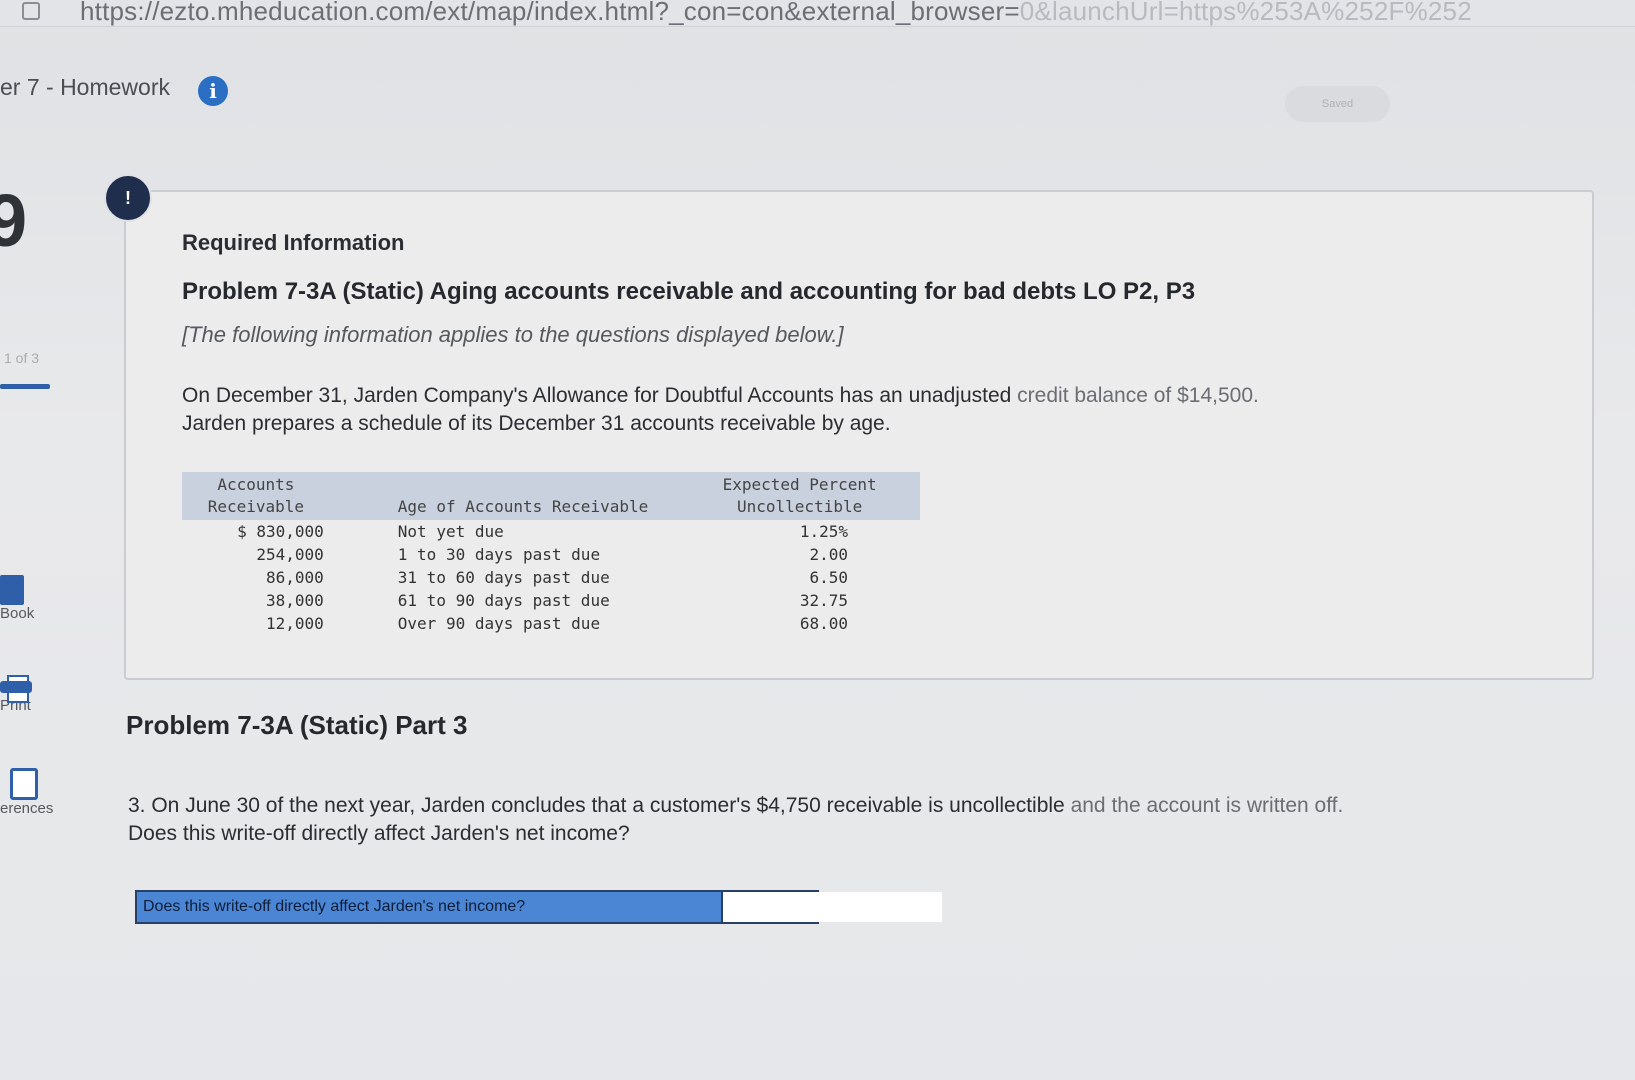  I want to click on part-title: Problem 7-3A (Static) Part 3, so click(297, 725).